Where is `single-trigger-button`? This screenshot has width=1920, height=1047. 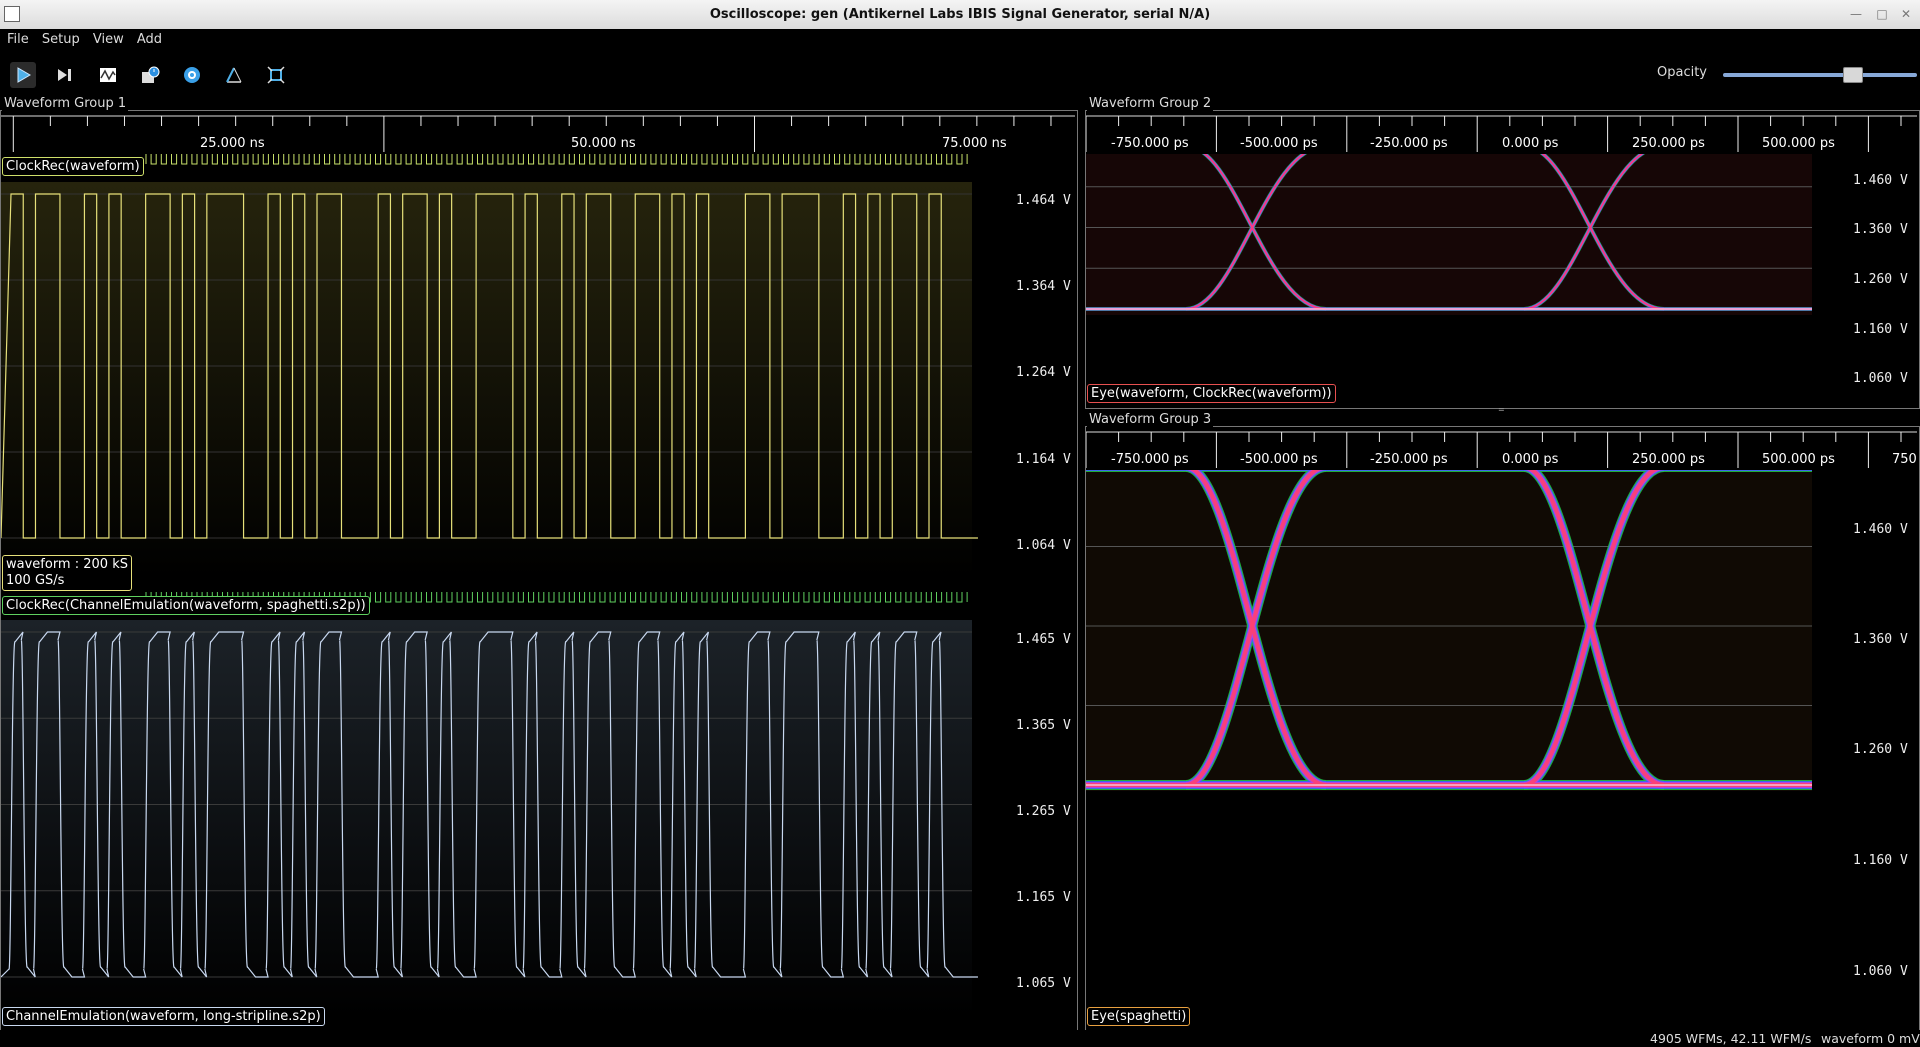
single-trigger-button is located at coordinates (65, 75).